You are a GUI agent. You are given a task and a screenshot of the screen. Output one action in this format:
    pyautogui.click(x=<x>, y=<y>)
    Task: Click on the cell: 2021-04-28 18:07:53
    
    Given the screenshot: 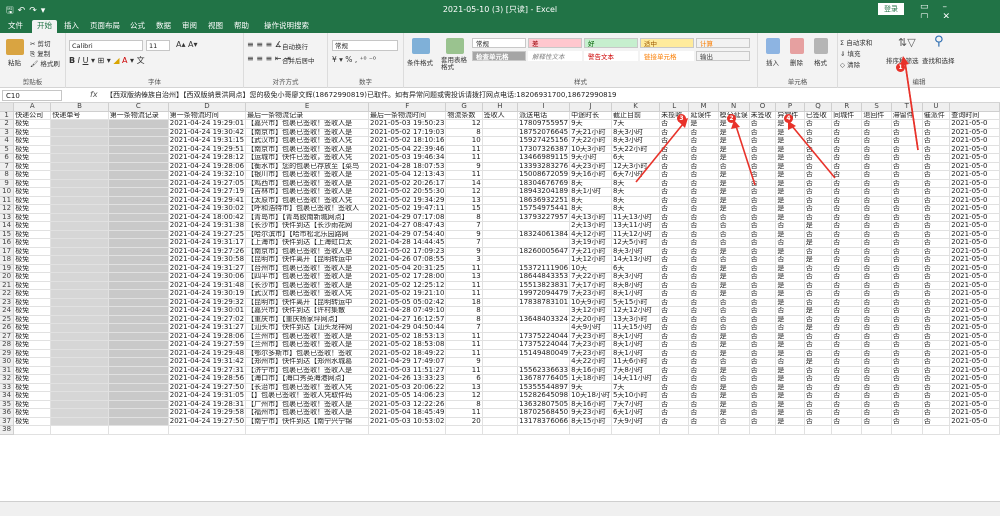 What is the action you would take?
    pyautogui.click(x=407, y=166)
    